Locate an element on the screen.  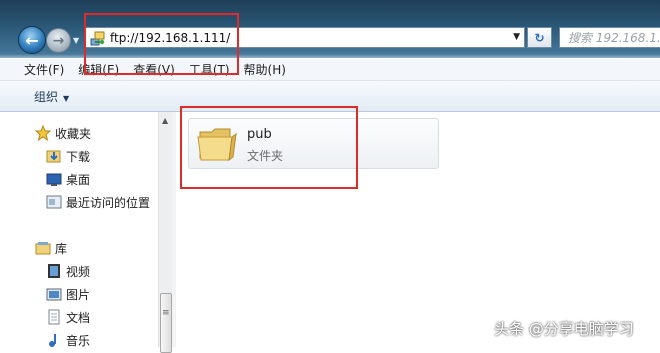
menu-help: 帮助(H) is located at coordinates (265, 69).